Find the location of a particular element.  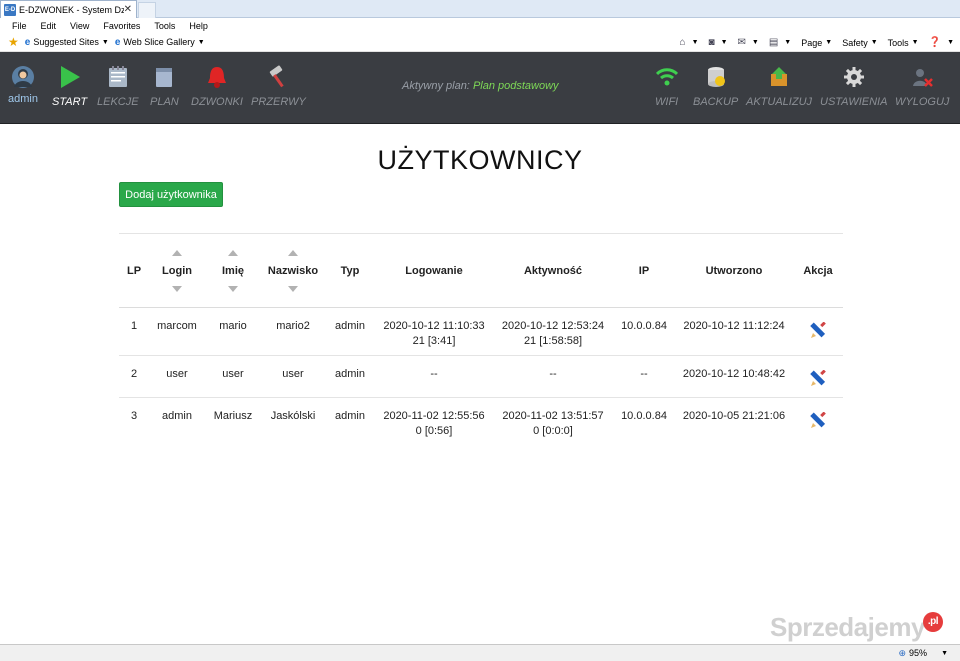

logowanie-date: -- is located at coordinates (434, 374).